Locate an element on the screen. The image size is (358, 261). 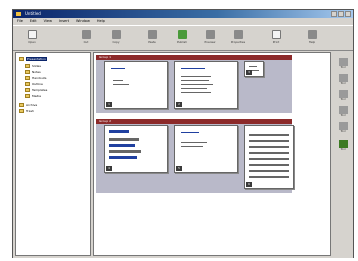
pen-icon is located at coordinates (343, 62).